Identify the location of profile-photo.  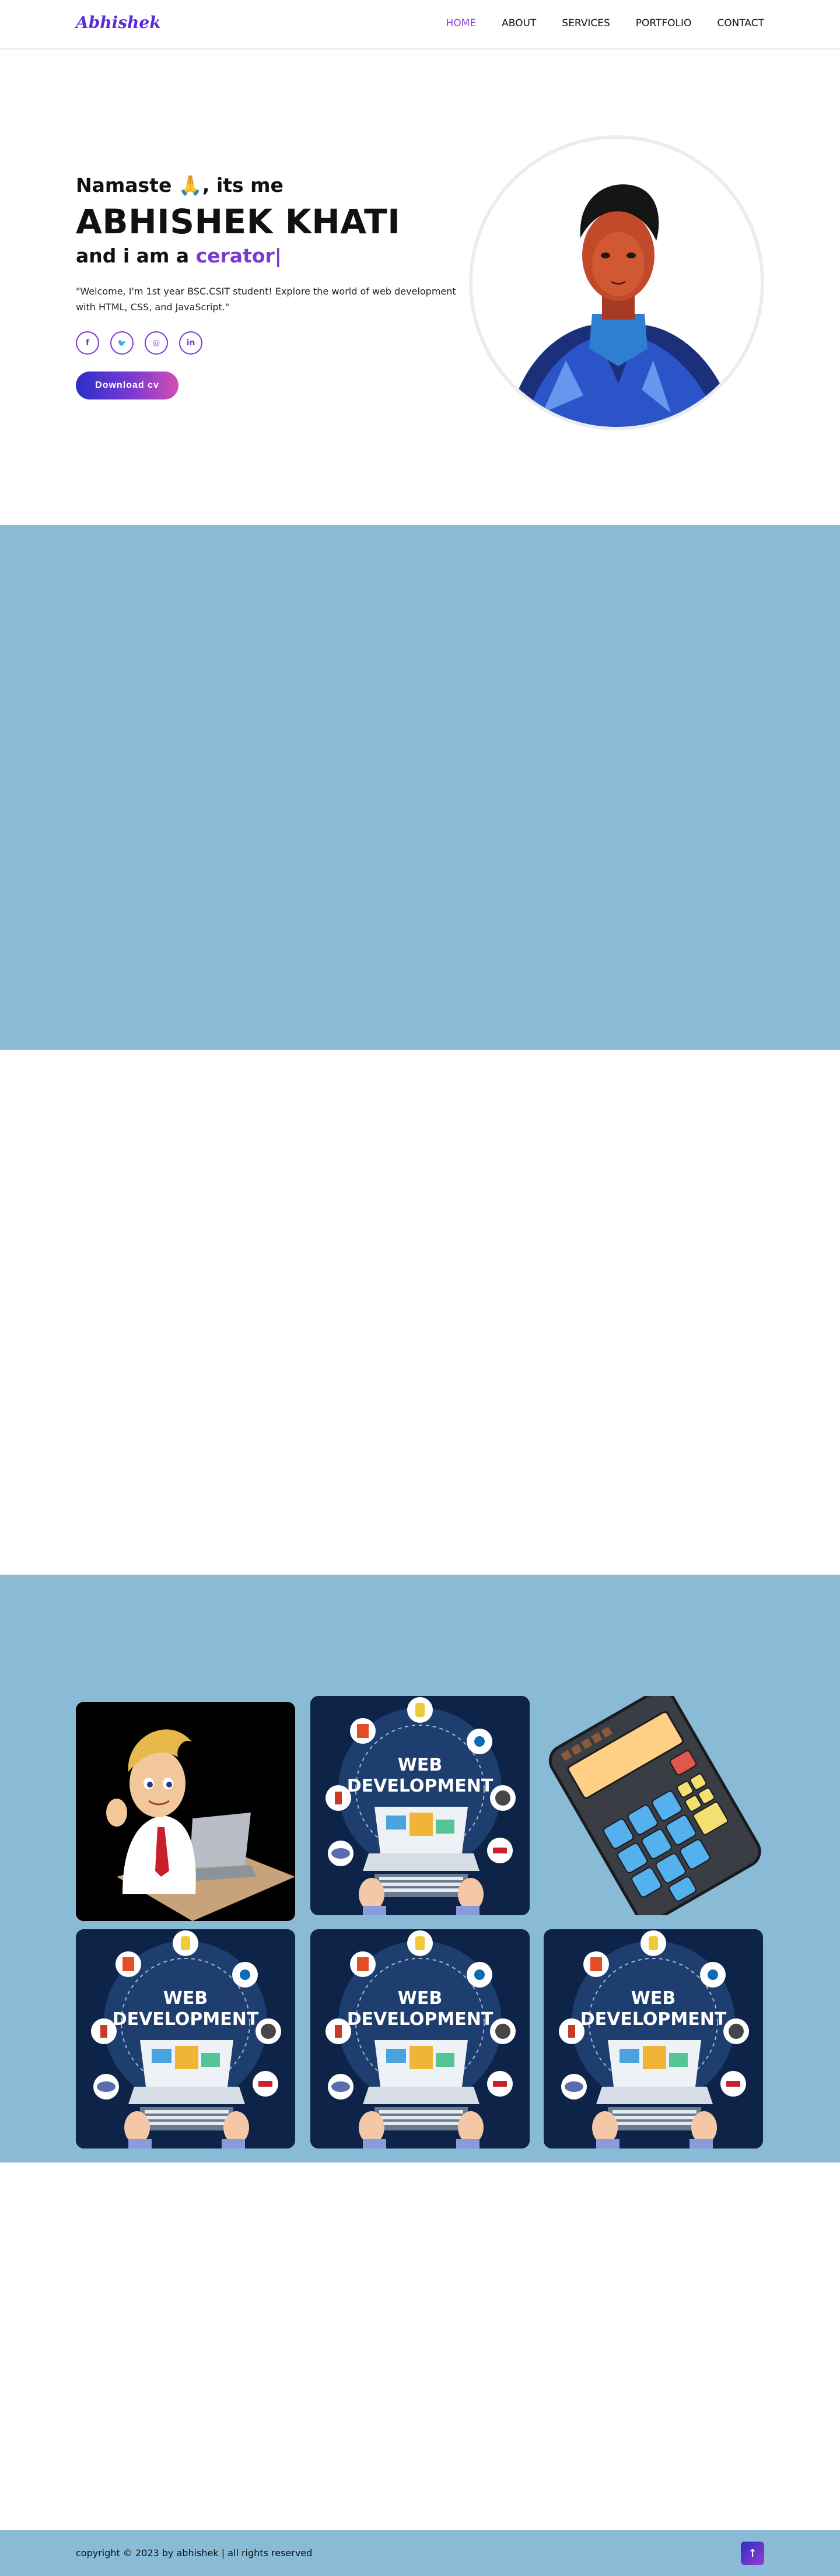
(617, 282).